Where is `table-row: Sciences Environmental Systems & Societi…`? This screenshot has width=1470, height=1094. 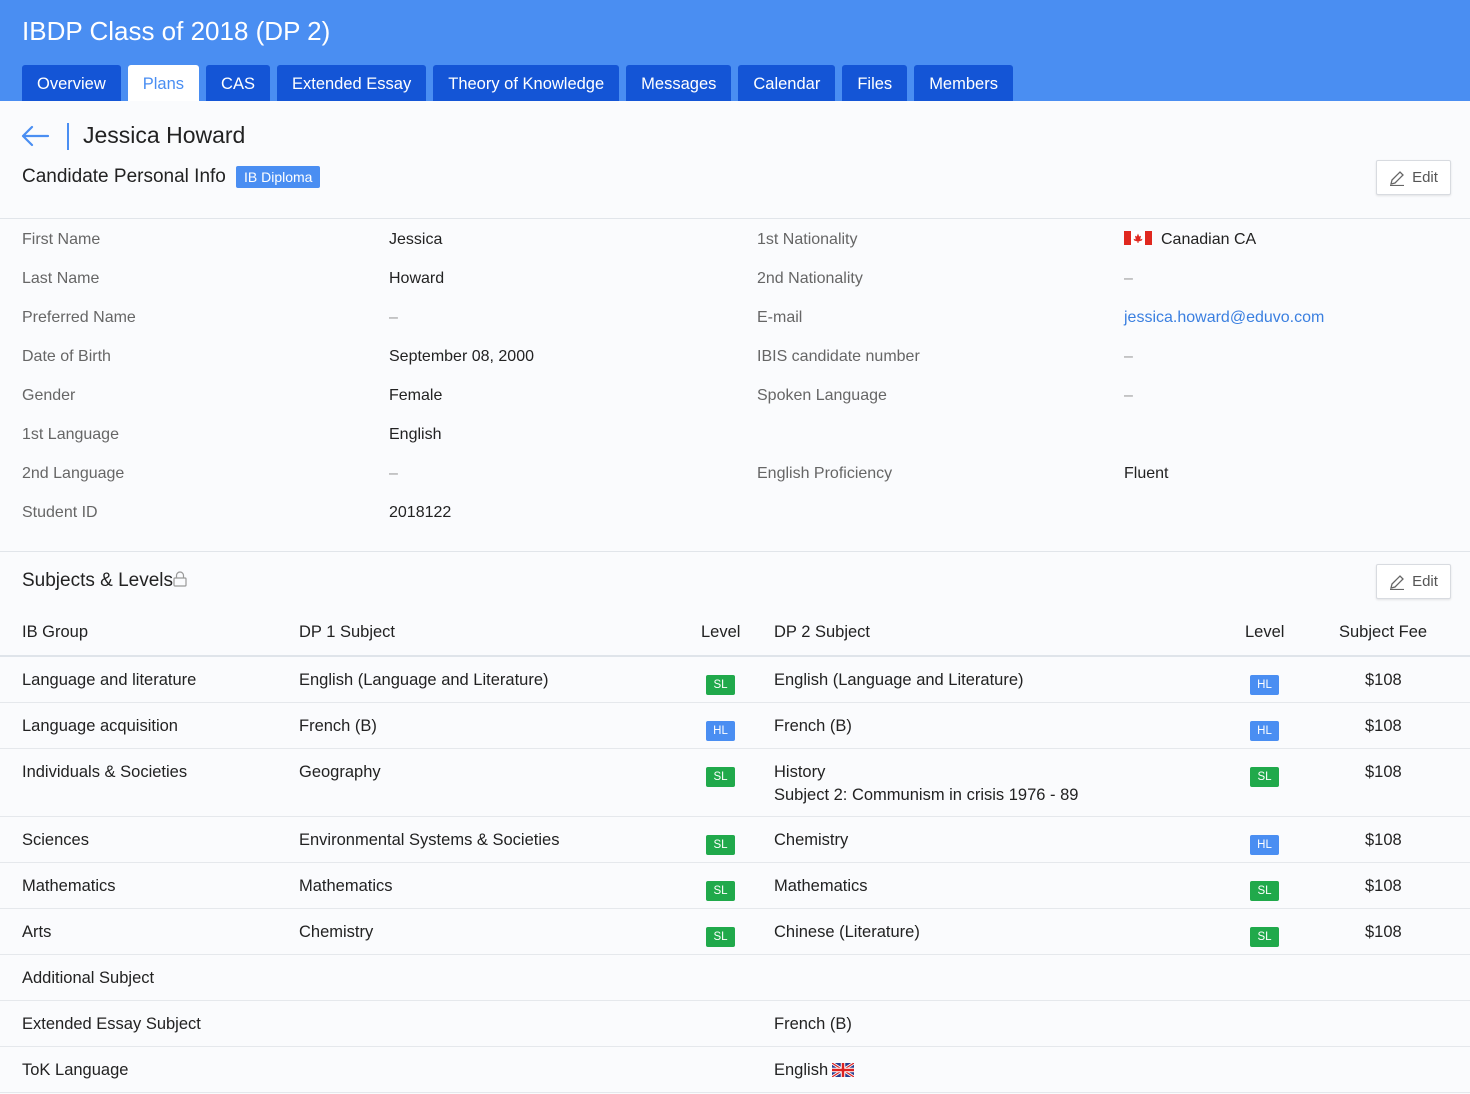 table-row: Sciences Environmental Systems & Societi… is located at coordinates (735, 840).